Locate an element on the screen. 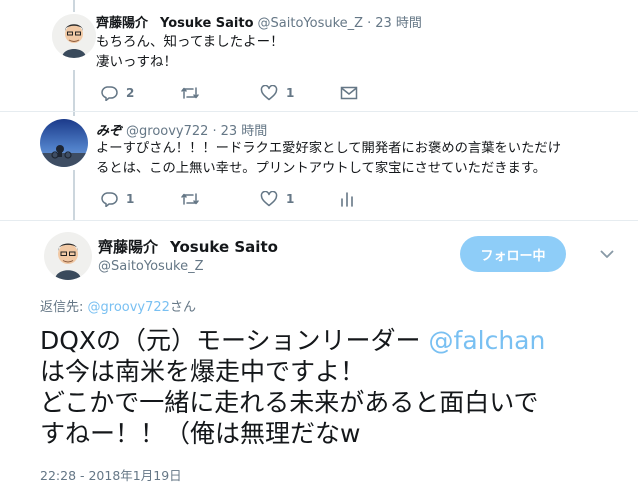 The height and width of the screenshot is (497, 638). reply-to-suffix: さん is located at coordinates (182, 307).